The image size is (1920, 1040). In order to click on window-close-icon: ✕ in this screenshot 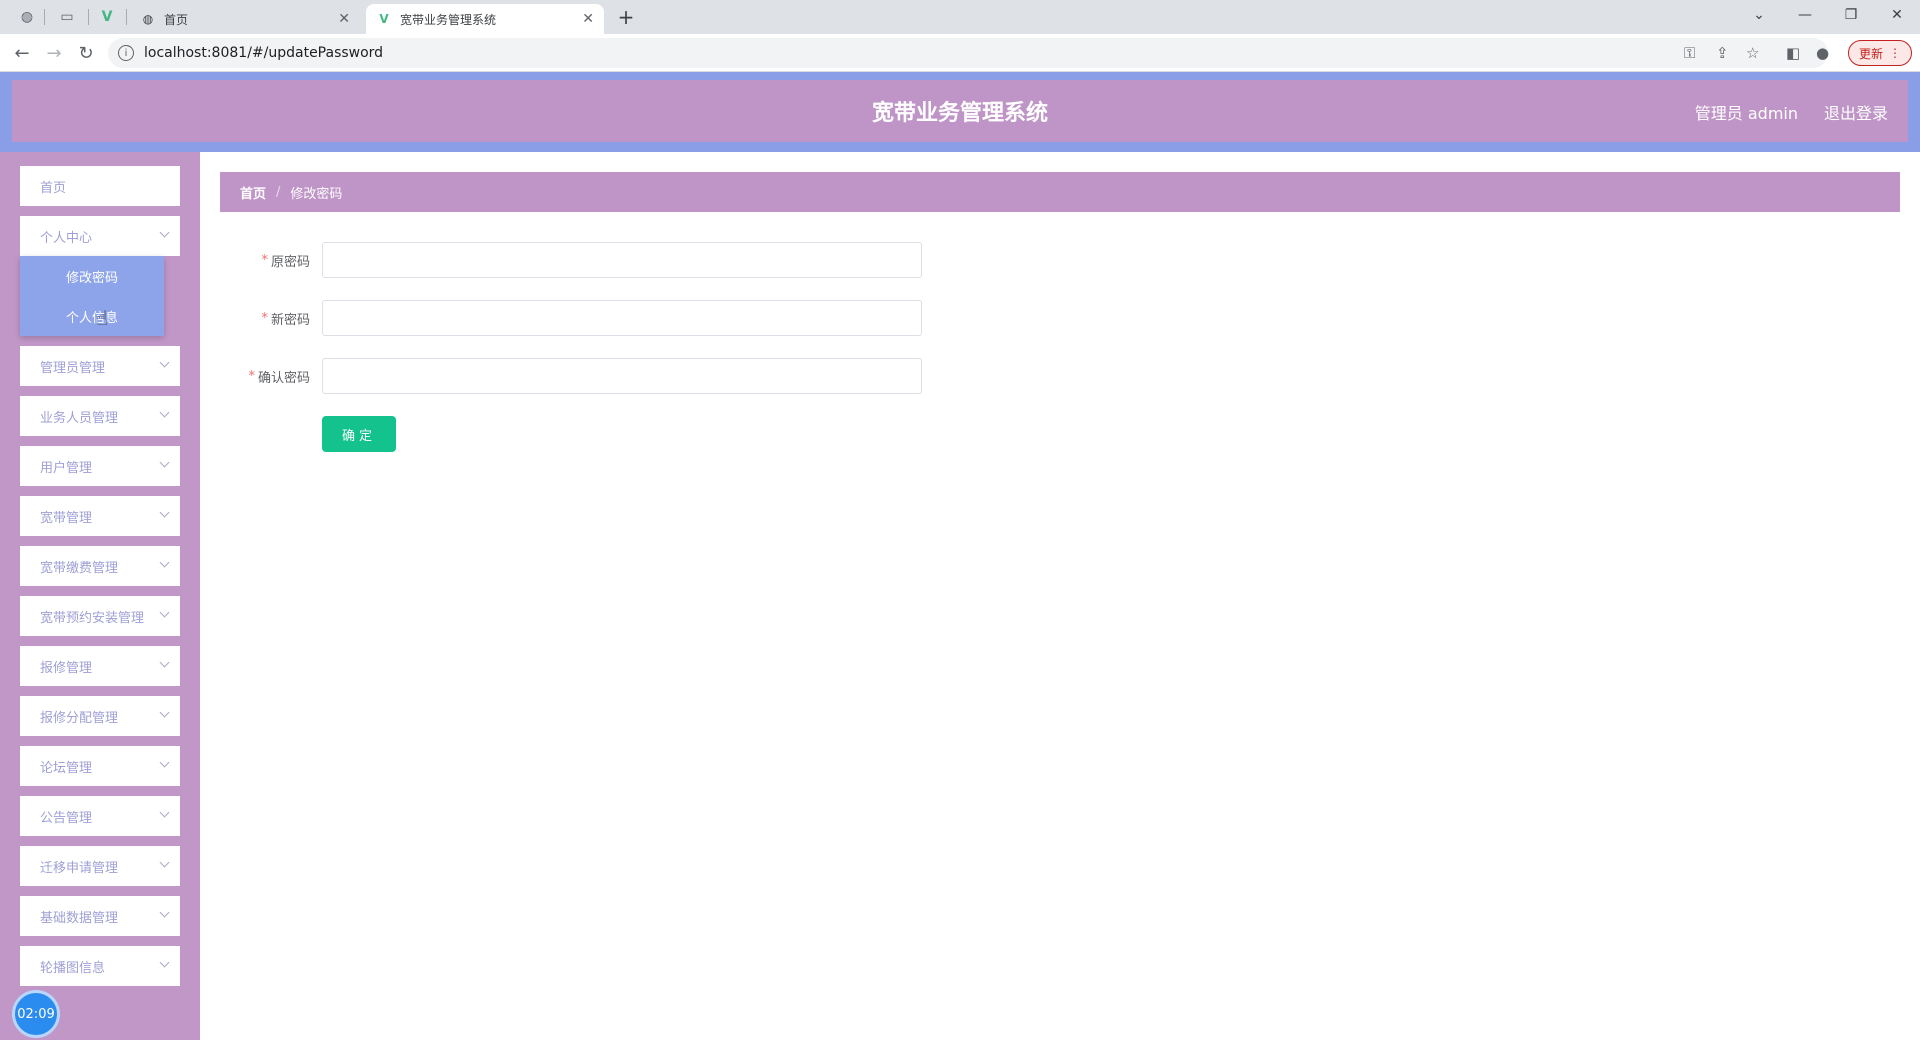, I will do `click(1897, 15)`.